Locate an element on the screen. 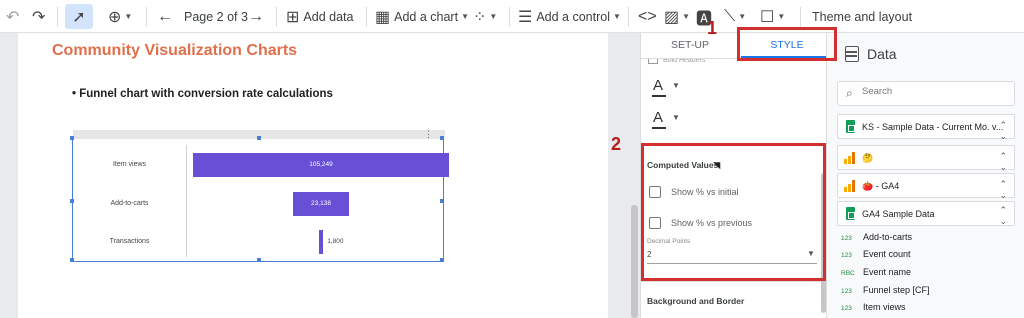 This screenshot has height=318, width=1024. callout-number-1: 1 is located at coordinates (712, 28).